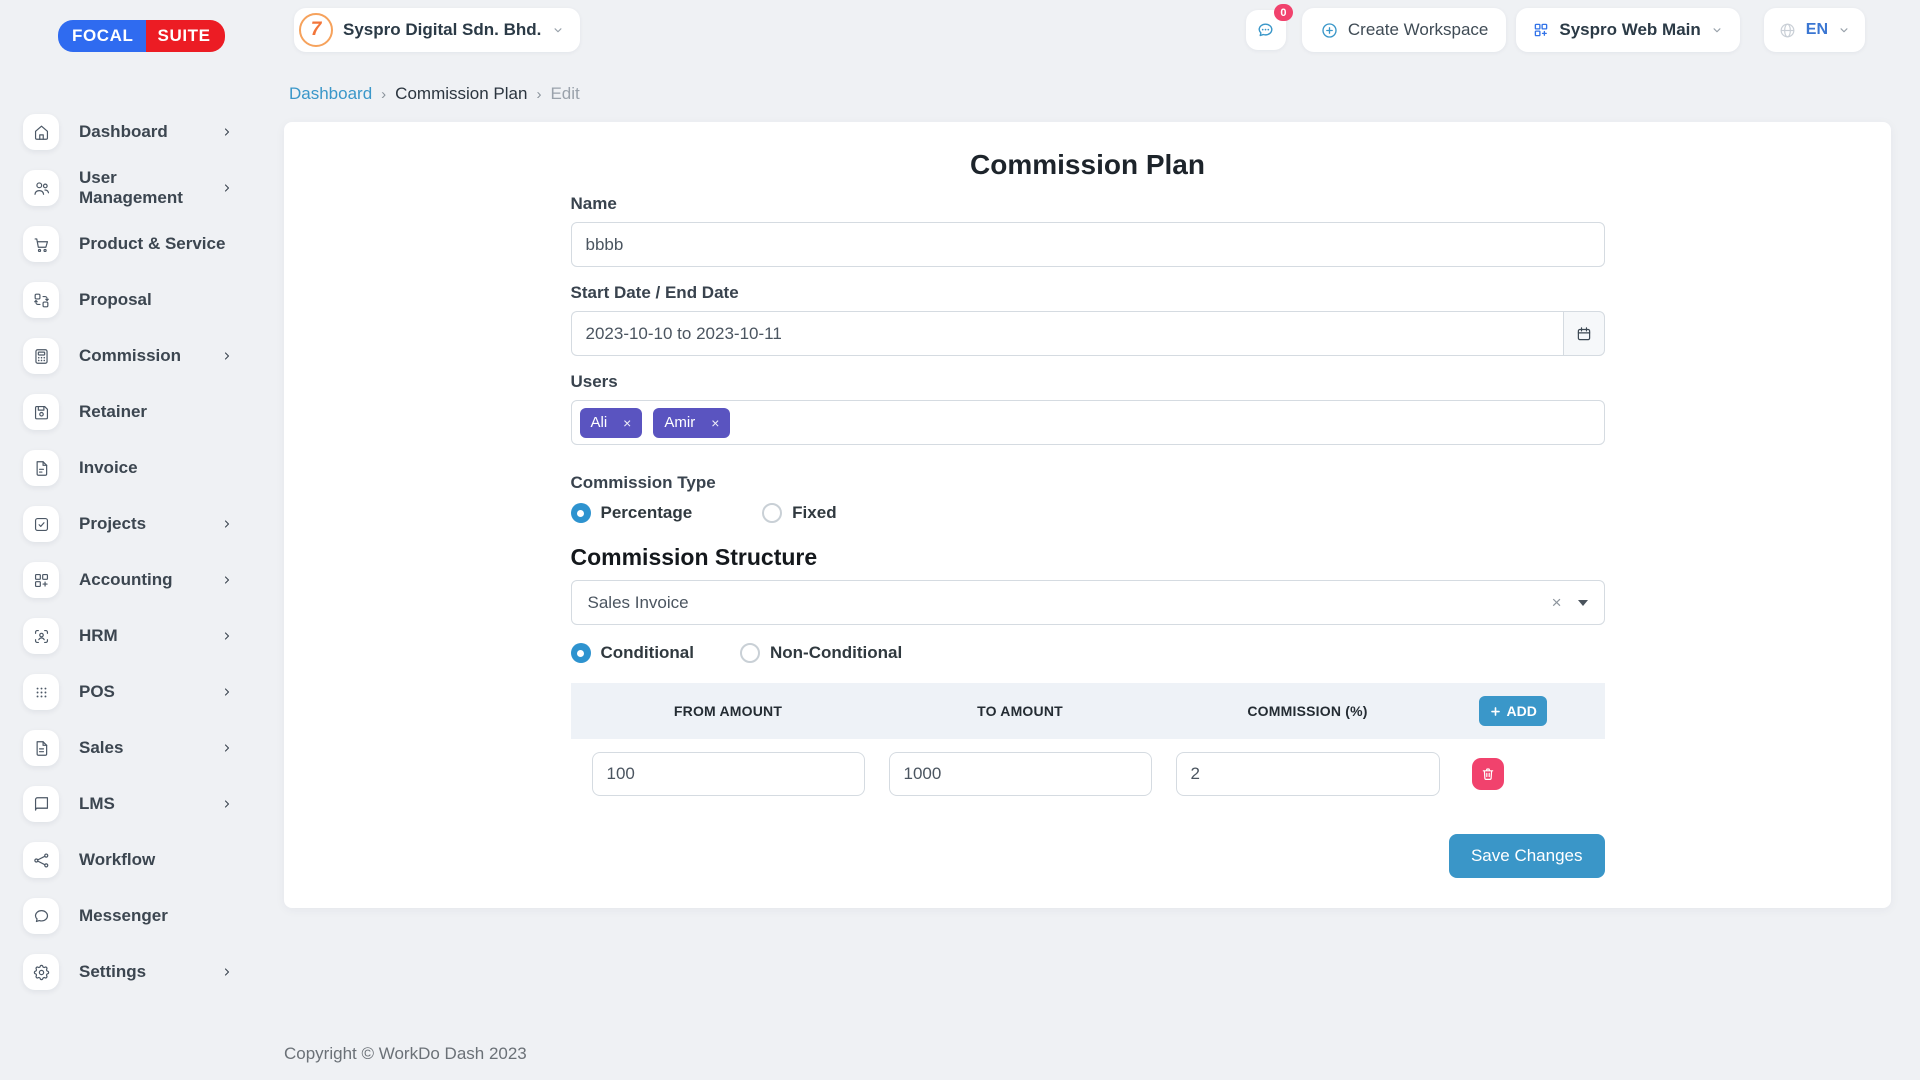 The width and height of the screenshot is (1920, 1080). I want to click on globe-icon, so click(1787, 30).